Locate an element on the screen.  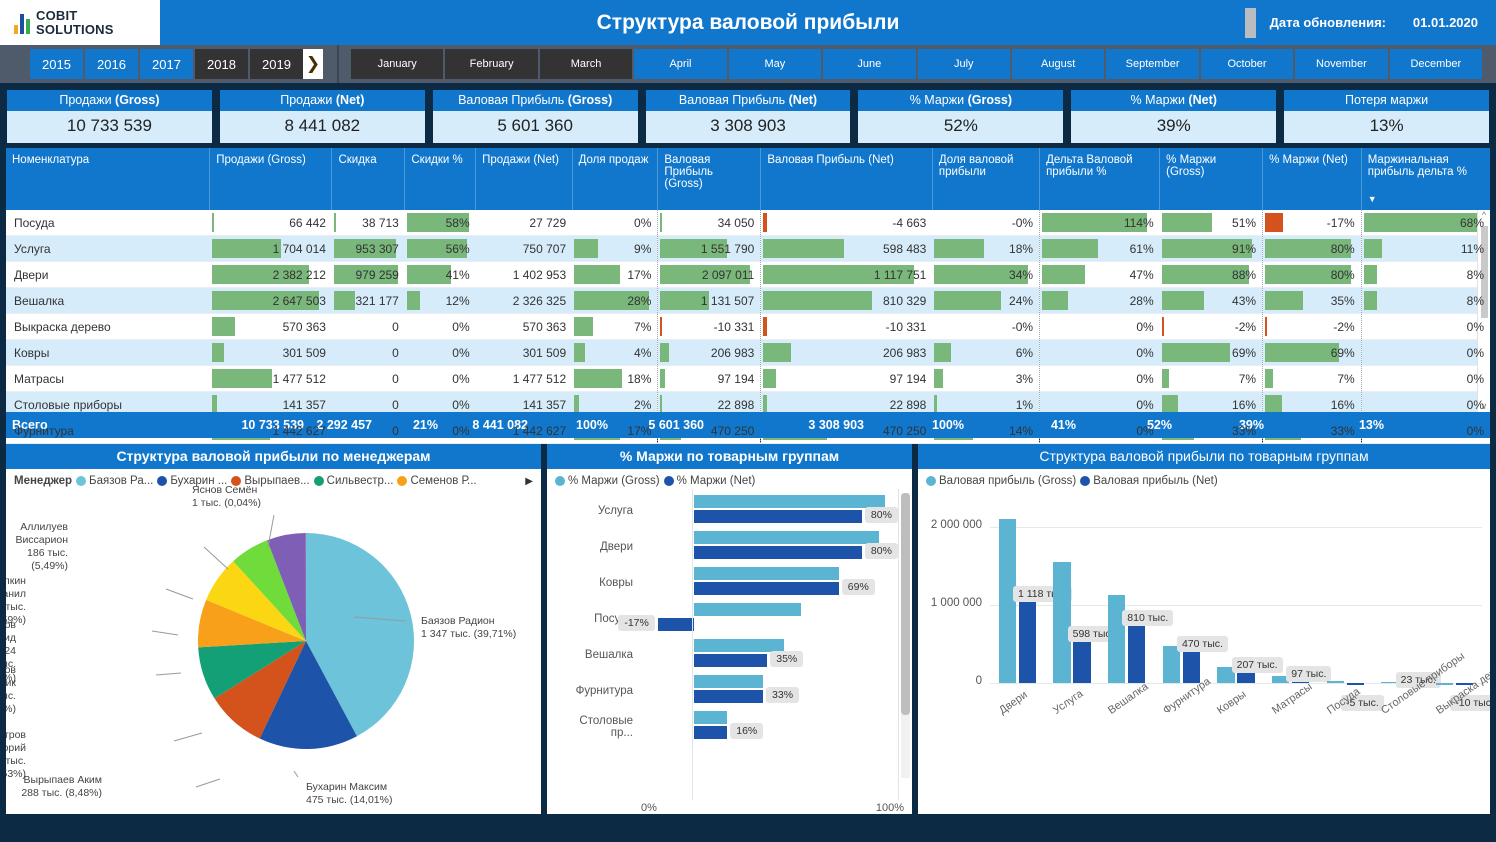
column-header-5: Доля продаж is located at coordinates (615, 179).